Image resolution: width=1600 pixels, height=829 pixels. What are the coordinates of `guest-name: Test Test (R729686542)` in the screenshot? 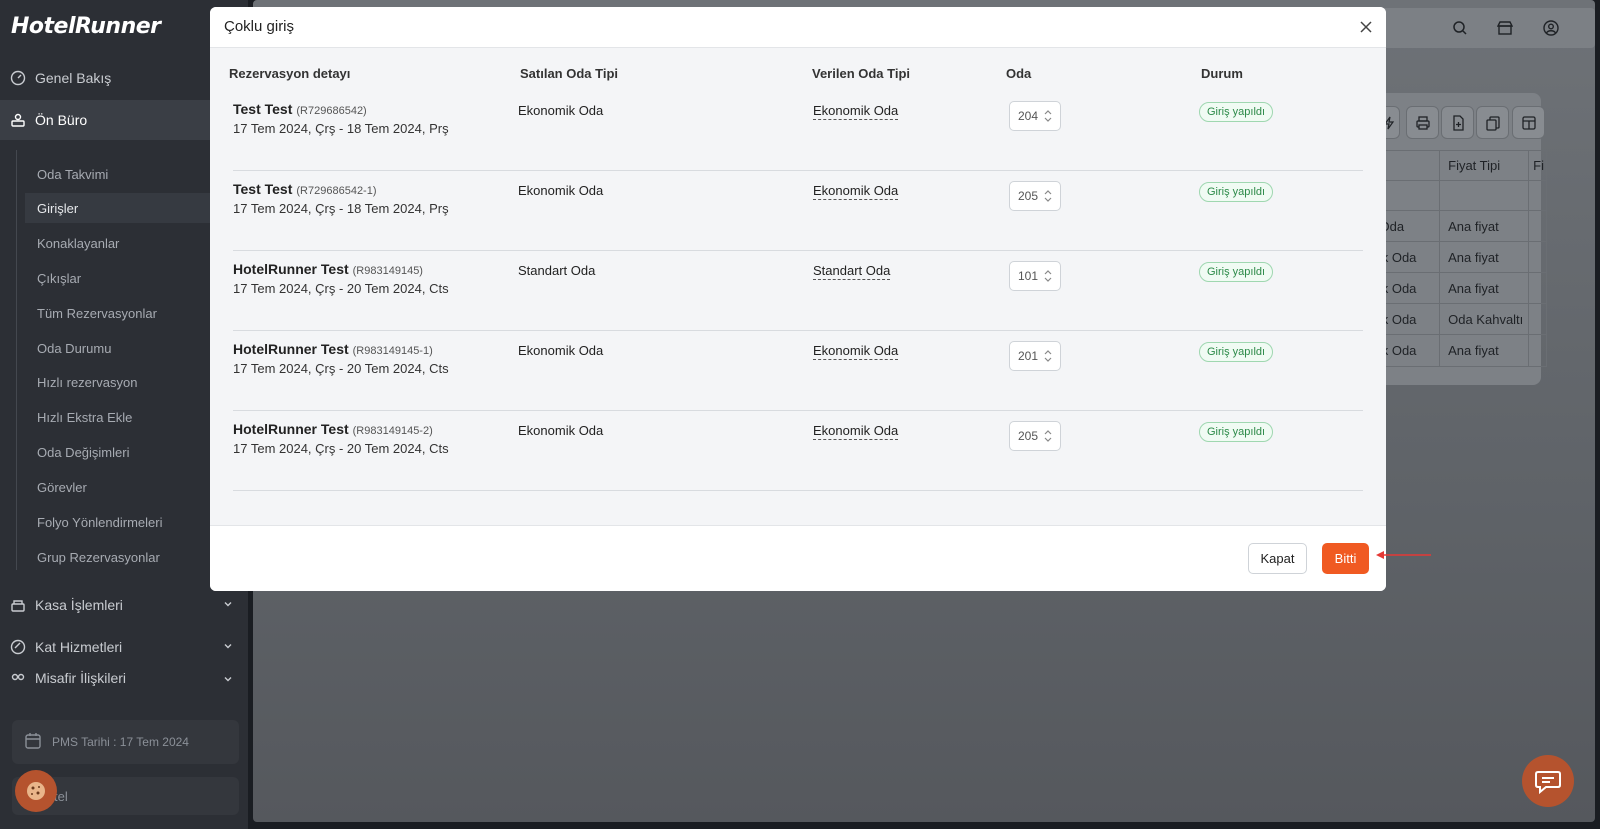 It's located at (300, 109).